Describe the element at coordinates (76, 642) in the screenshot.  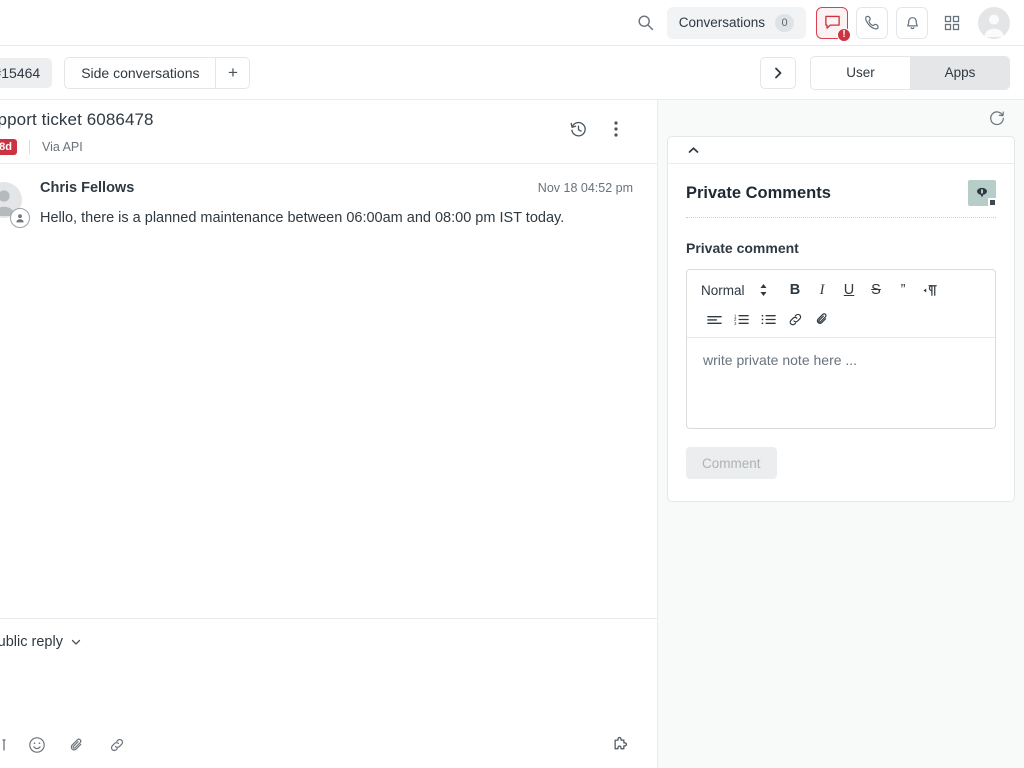
I see `chevron-down-icon` at that location.